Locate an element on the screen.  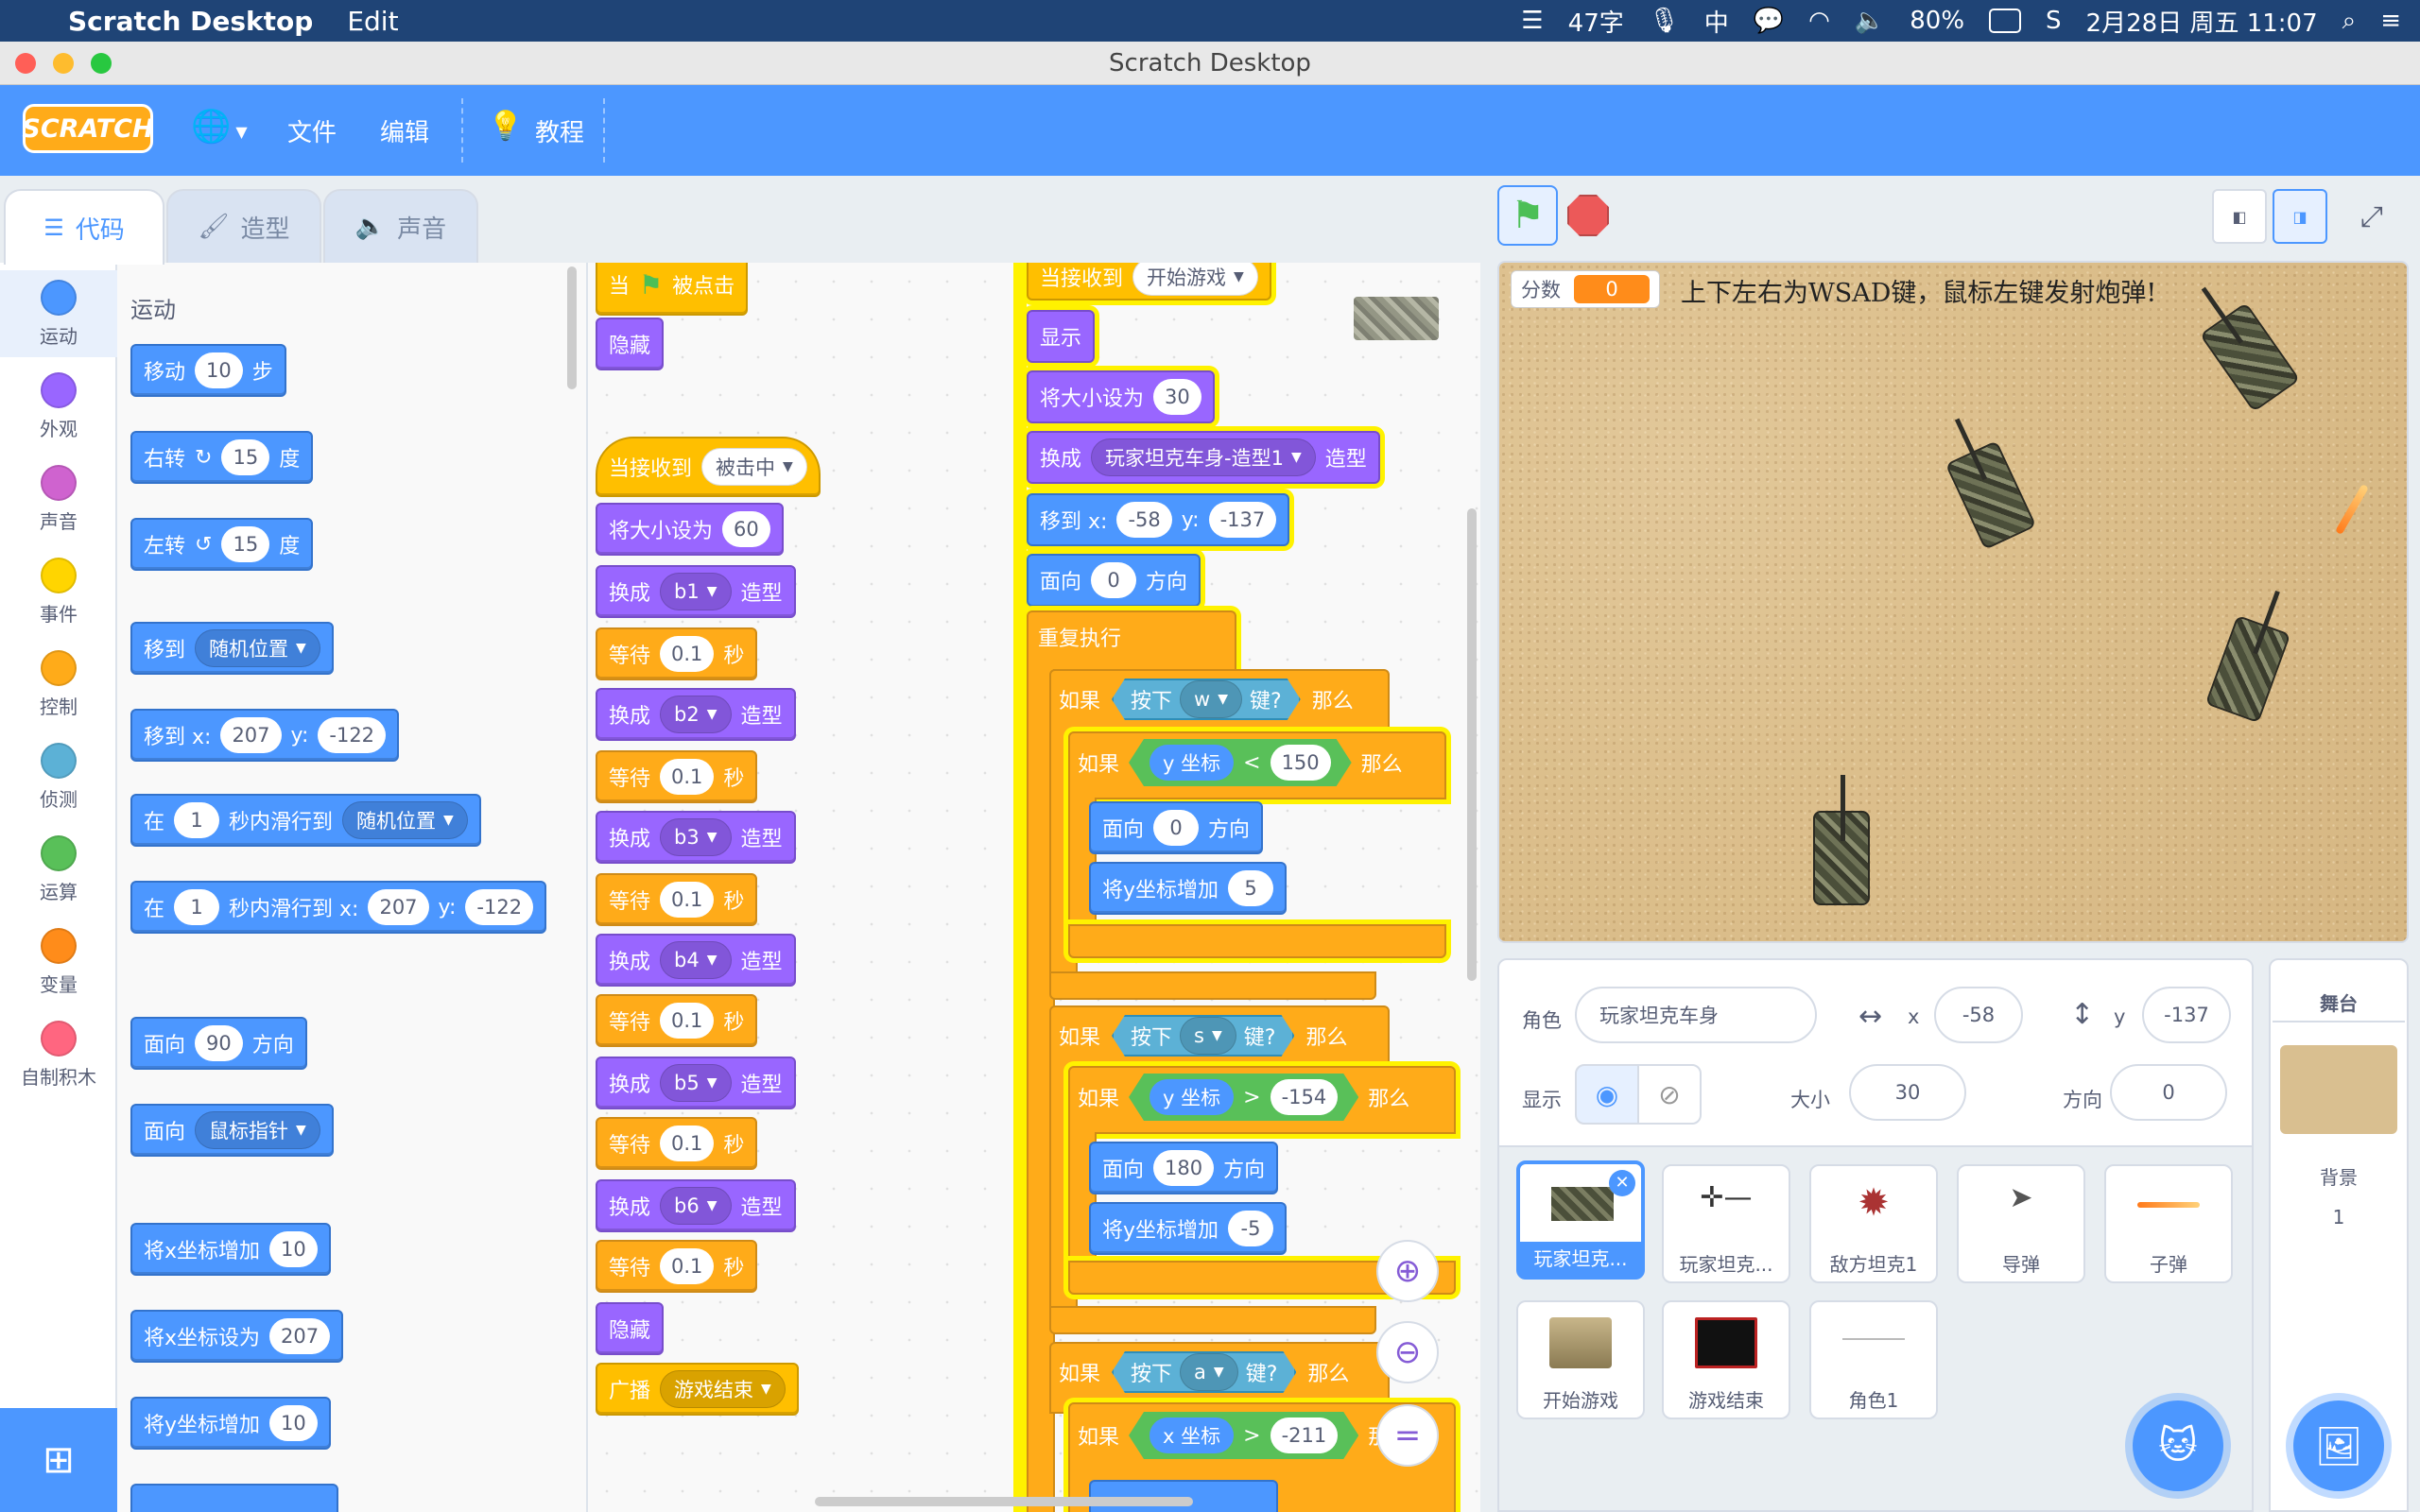
costume-dropdown: b2 ▼ is located at coordinates (696, 714).